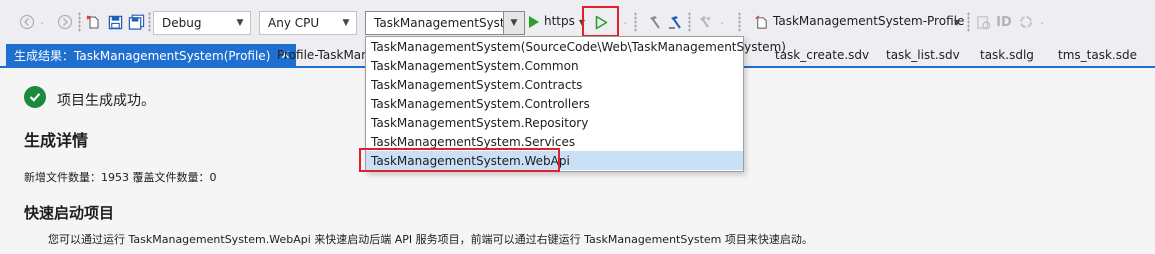 This screenshot has height=254, width=1155. What do you see at coordinates (65, 22) in the screenshot?
I see `forward-icon` at bounding box center [65, 22].